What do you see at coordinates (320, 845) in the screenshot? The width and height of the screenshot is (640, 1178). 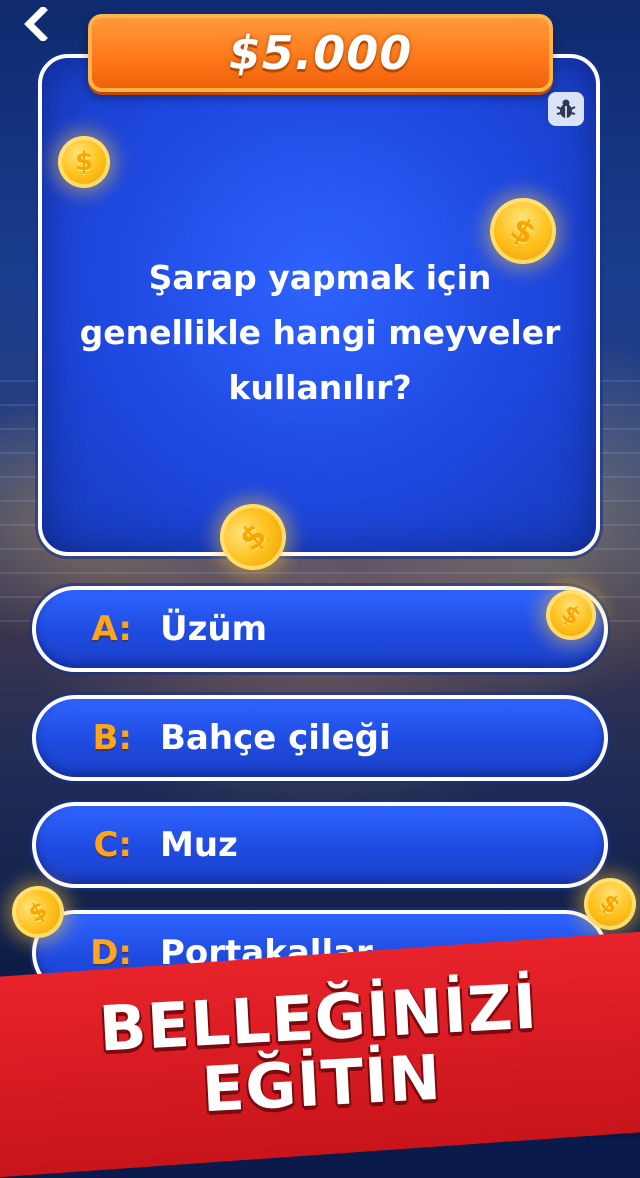 I see `answer-option-c: C: Muz` at bounding box center [320, 845].